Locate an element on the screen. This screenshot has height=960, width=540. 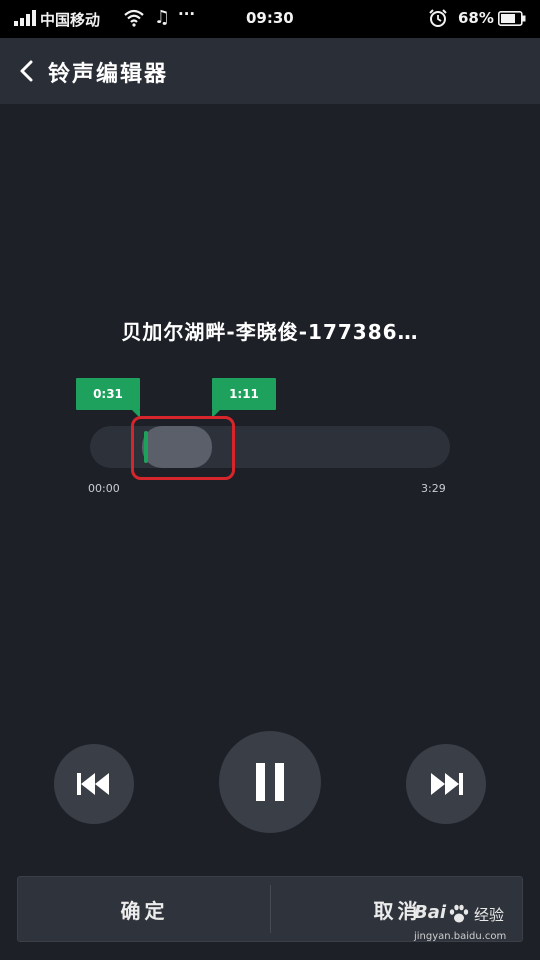
chevron-left-icon is located at coordinates (28, 71).